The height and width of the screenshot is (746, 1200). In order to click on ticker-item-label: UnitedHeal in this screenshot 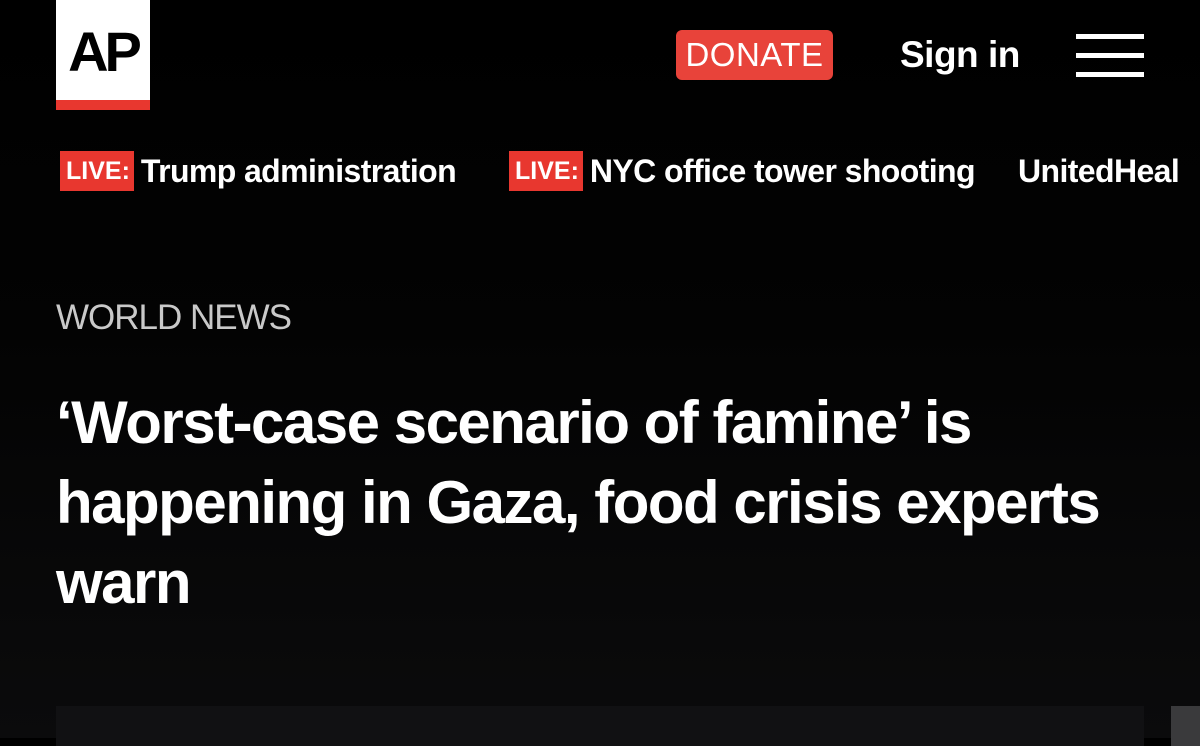, I will do `click(1099, 170)`.